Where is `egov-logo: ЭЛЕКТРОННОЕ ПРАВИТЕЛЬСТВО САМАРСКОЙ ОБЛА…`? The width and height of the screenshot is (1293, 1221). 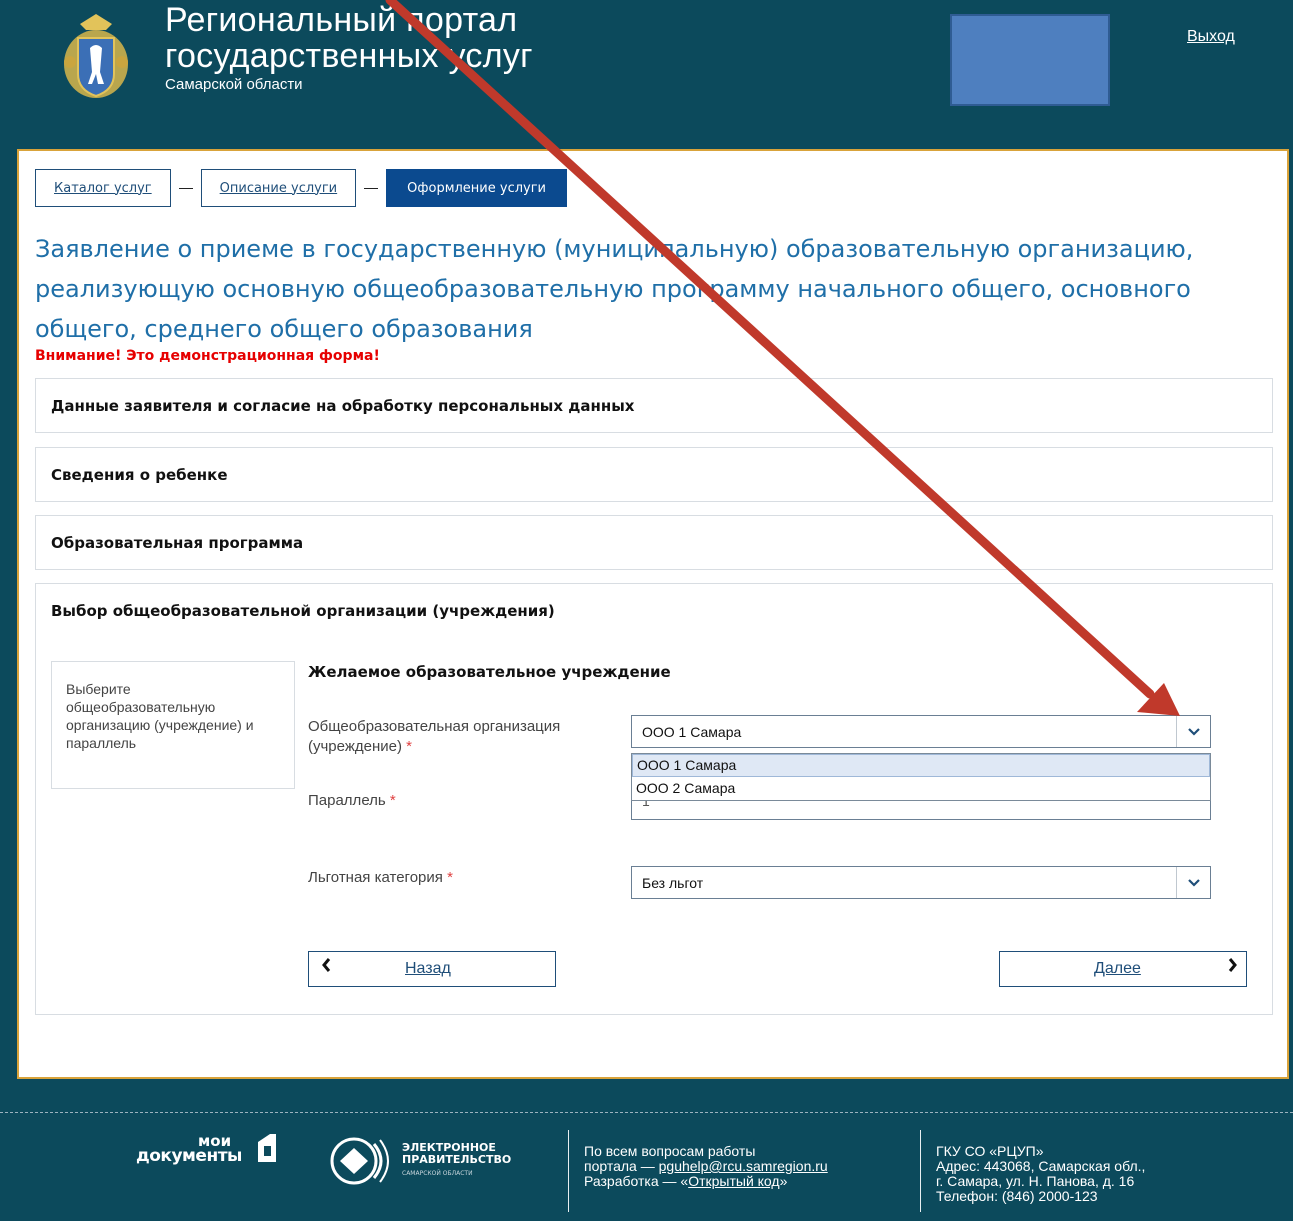 egov-logo: ЭЛЕКТРОННОЕ ПРАВИТЕЛЬСТВО САМАРСКОЙ ОБЛА… is located at coordinates (430, 1161).